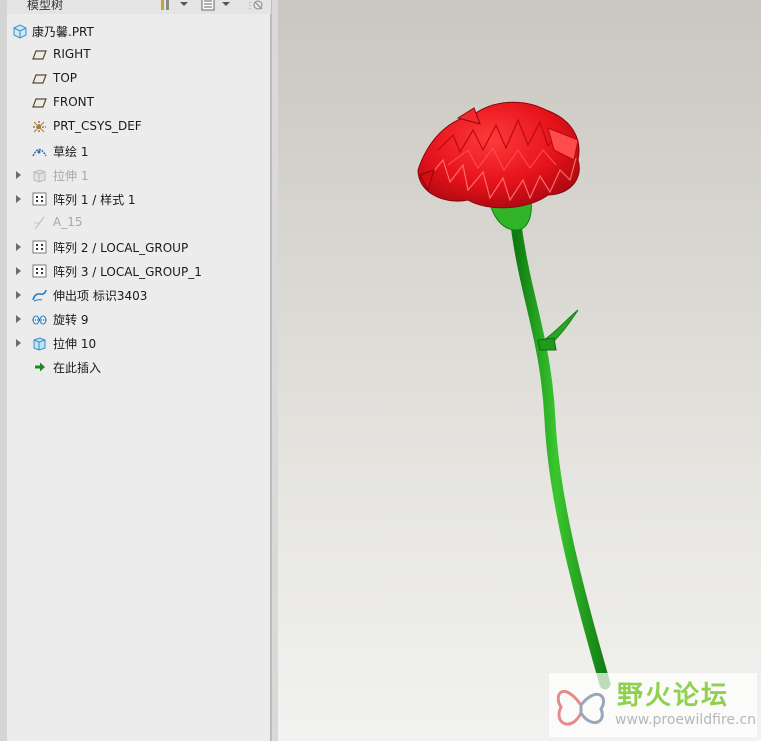 The height and width of the screenshot is (741, 761). I want to click on tree-item-csys: PRT_CSYS_DEF, so click(138, 127).